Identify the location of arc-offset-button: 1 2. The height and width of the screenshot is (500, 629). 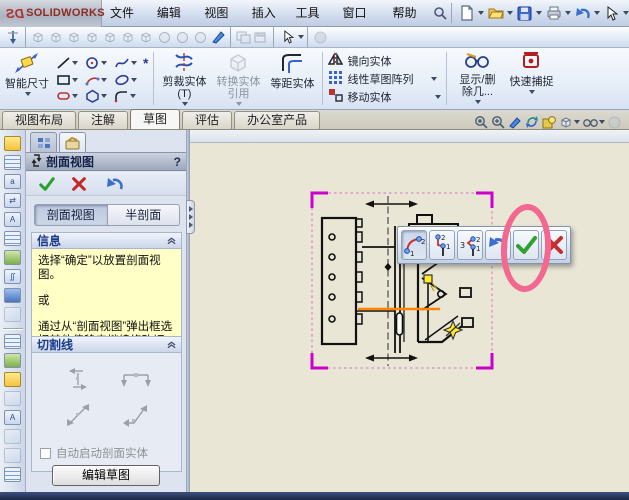
(414, 245).